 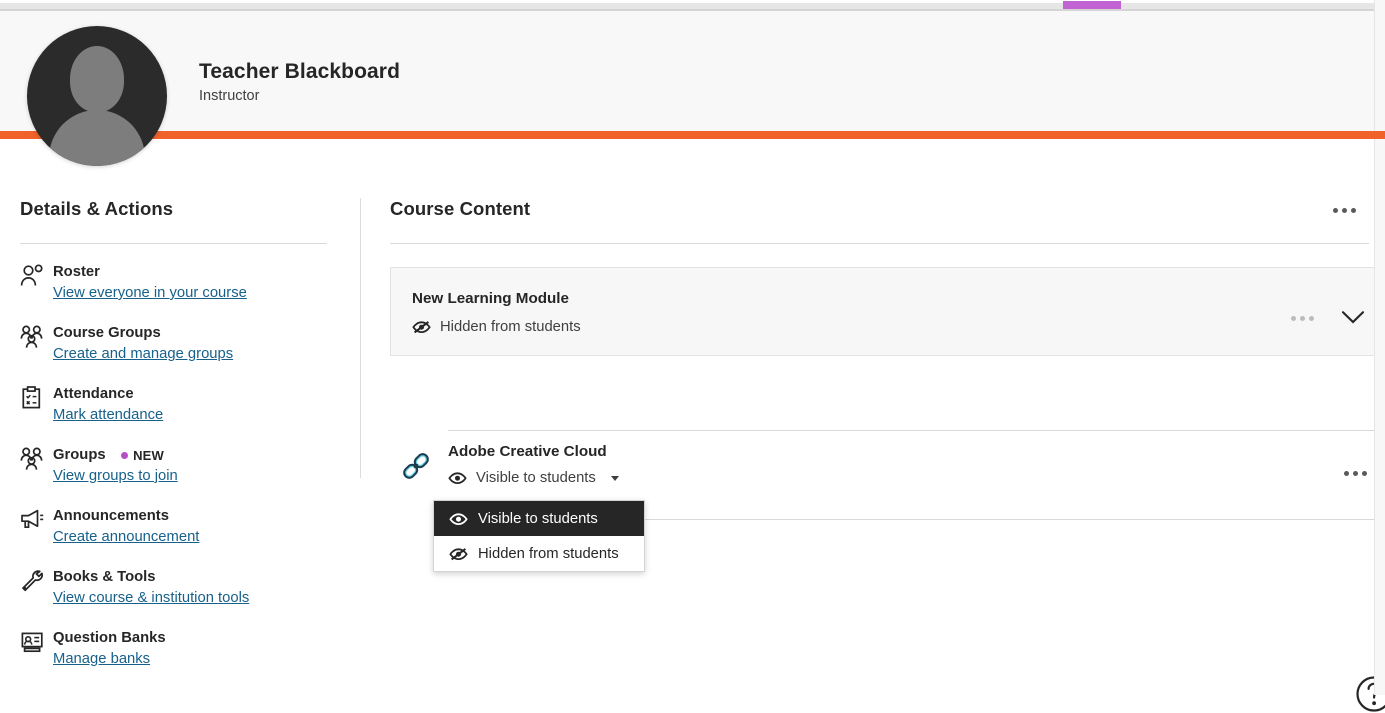 I want to click on profile-text-block: Teacher Blackboard Instructor, so click(x=299, y=82).